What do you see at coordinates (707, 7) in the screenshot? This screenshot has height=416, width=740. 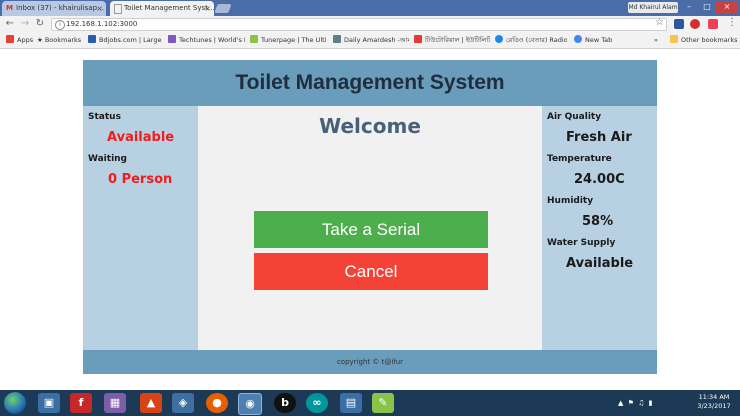 I see `maximize-button: □` at bounding box center [707, 7].